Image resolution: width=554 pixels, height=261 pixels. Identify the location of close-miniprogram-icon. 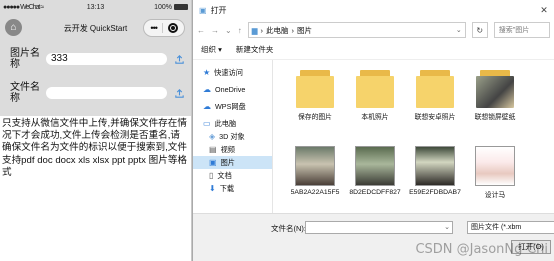
(172, 28).